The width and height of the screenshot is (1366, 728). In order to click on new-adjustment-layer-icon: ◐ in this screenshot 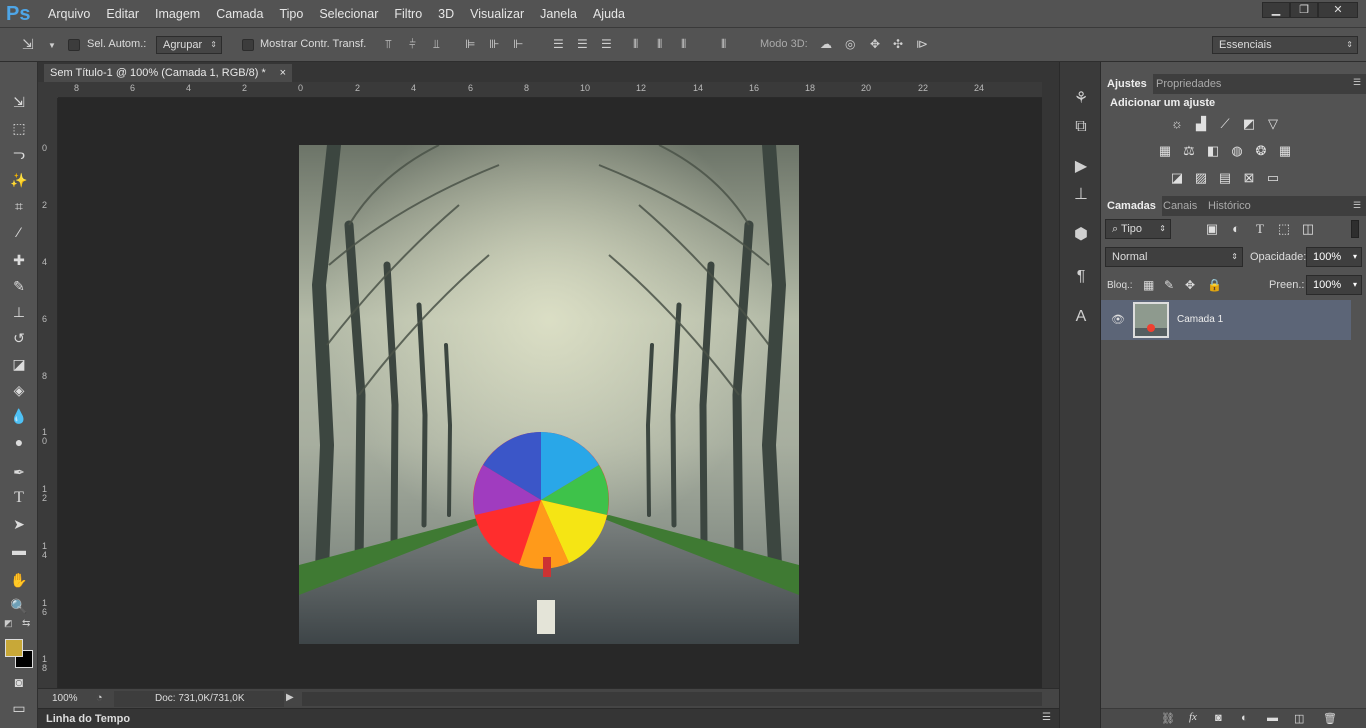, I will do `click(1244, 718)`.